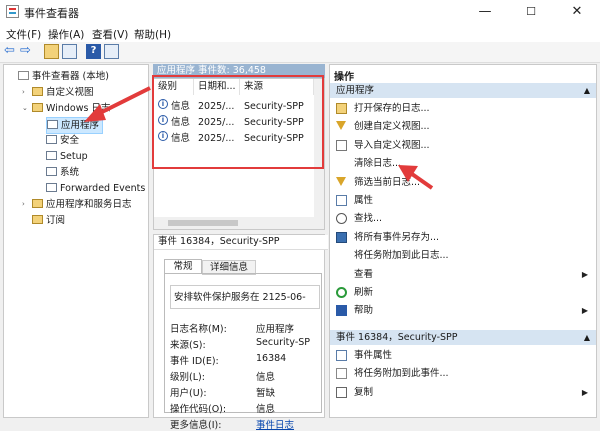 This screenshot has width=600, height=431. I want to click on field-label: 事件 ID(E):, so click(194, 361).